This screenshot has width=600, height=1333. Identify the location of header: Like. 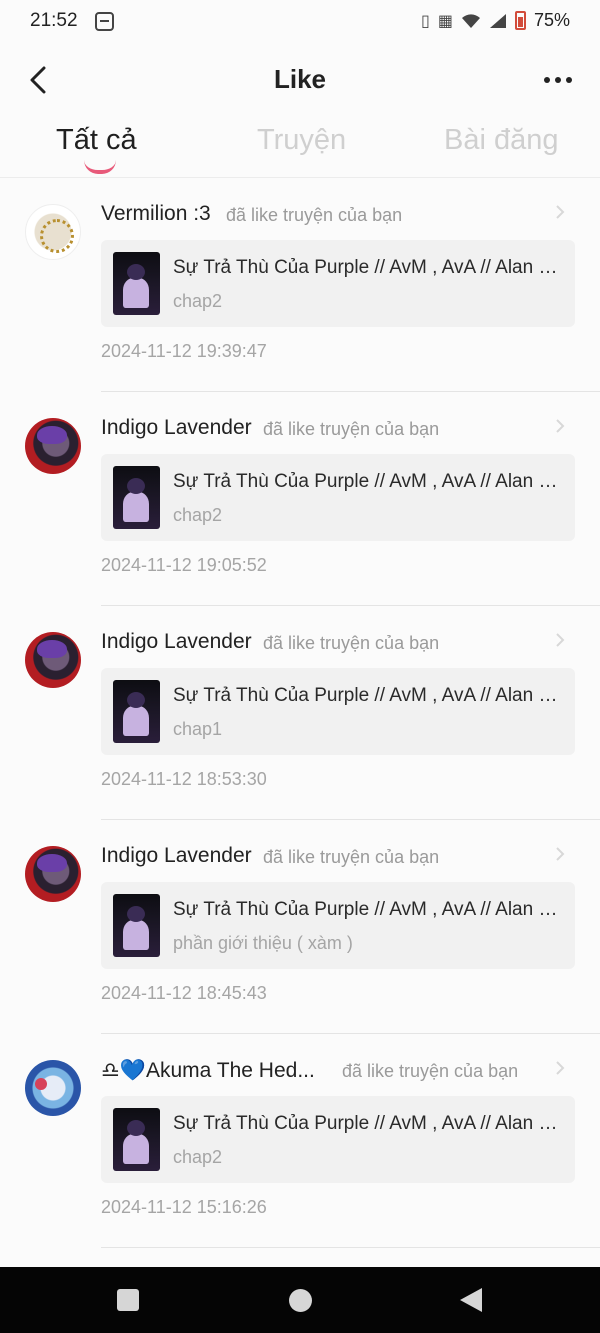
(300, 80).